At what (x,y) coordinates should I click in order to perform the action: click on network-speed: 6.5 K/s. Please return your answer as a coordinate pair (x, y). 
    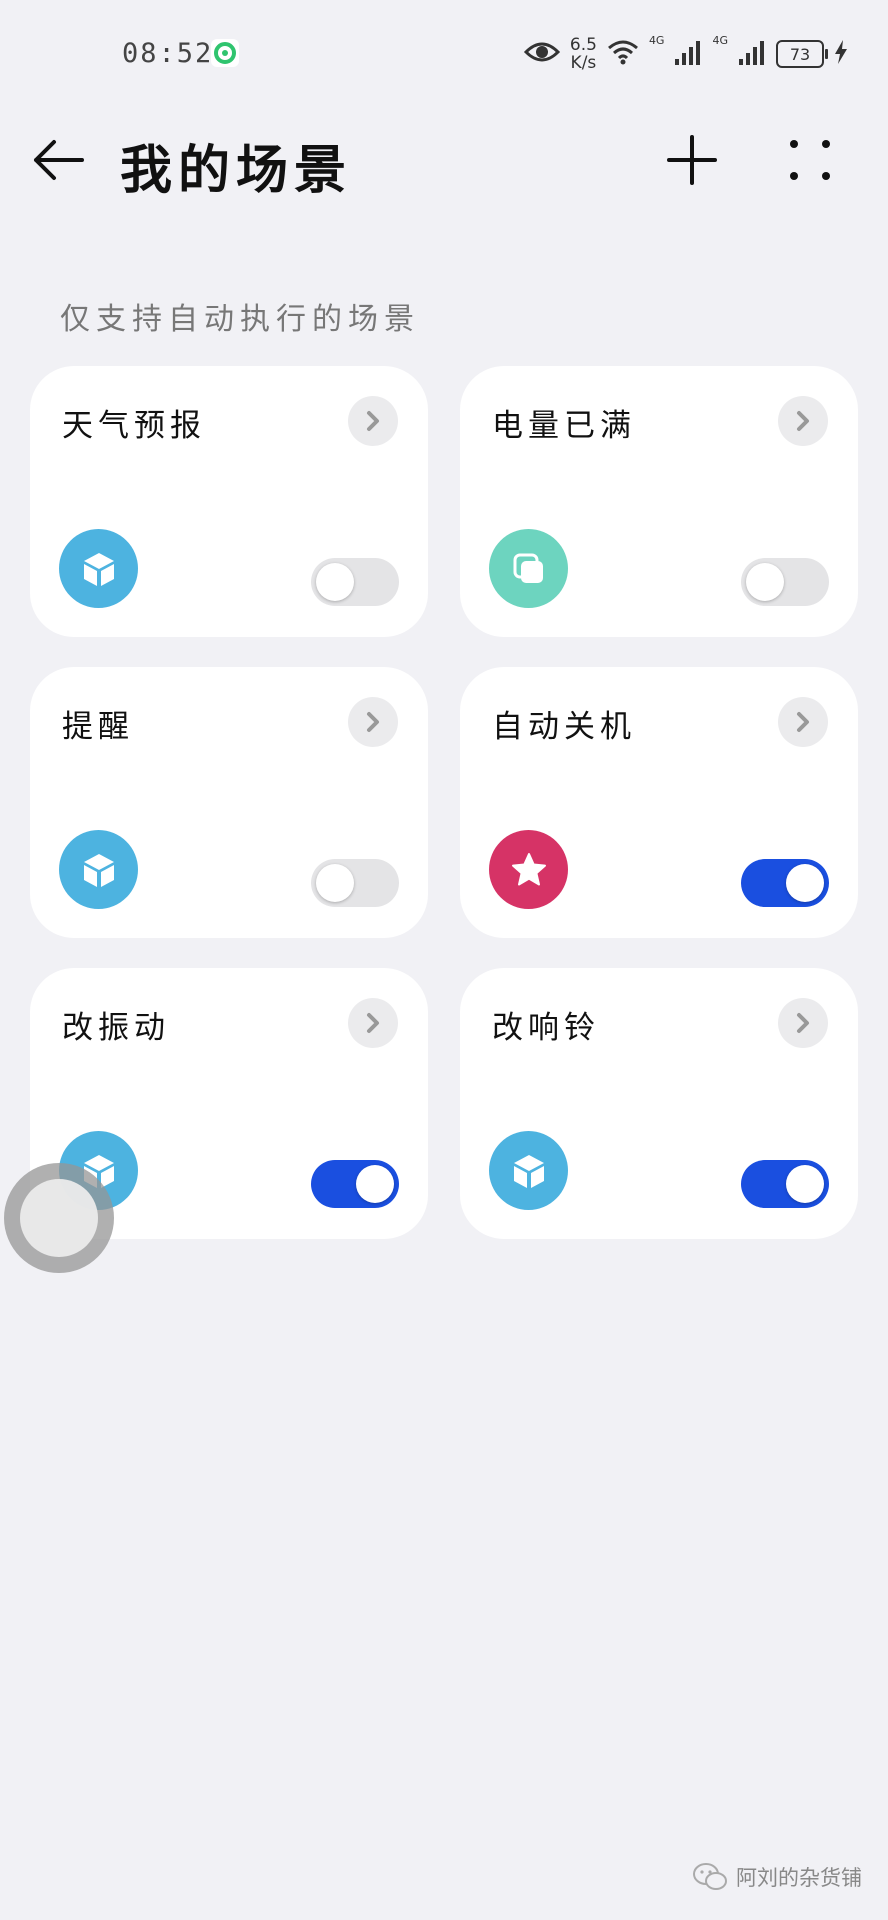
    Looking at the image, I should click on (583, 54).